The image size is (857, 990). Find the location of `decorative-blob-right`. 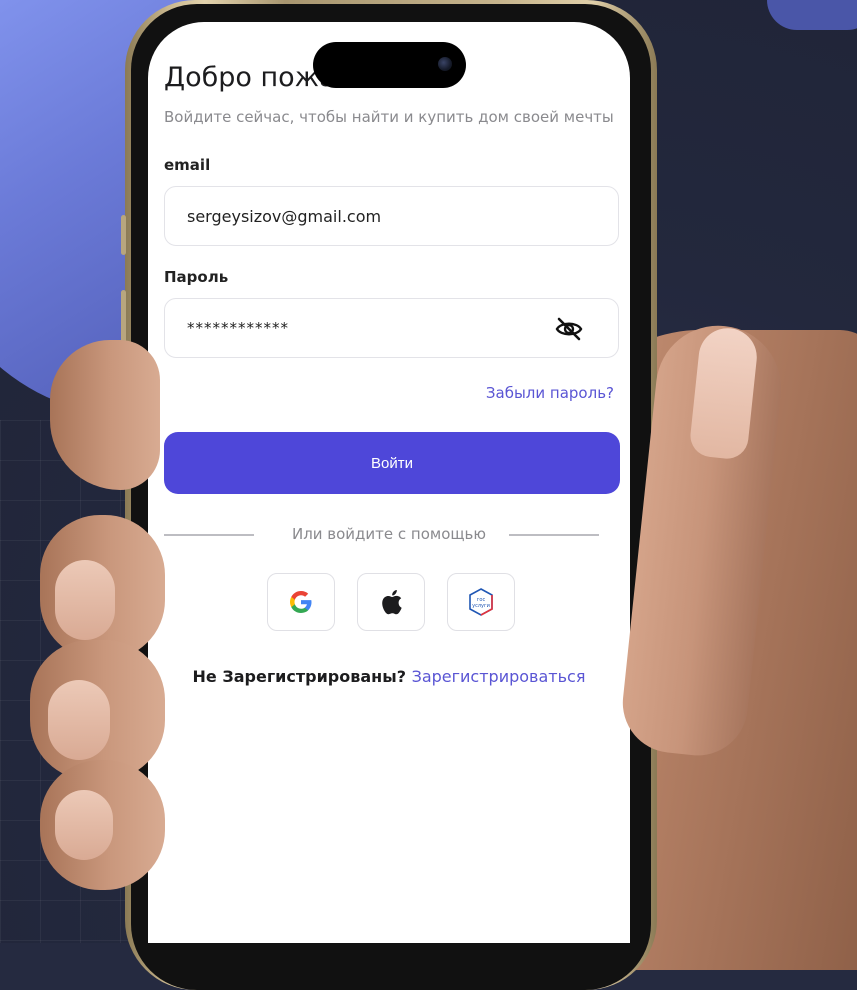

decorative-blob-right is located at coordinates (812, 15).